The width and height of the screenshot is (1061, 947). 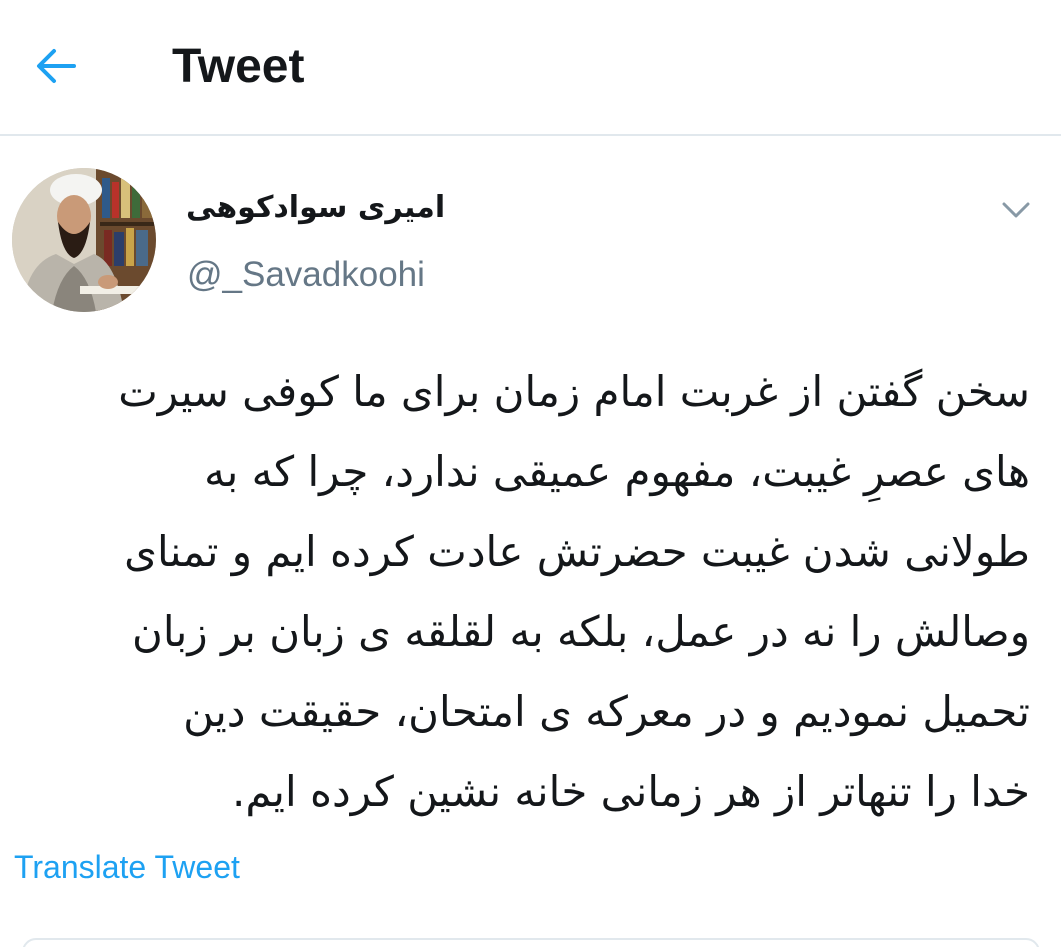 What do you see at coordinates (238, 66) in the screenshot?
I see `page-title: Tweet` at bounding box center [238, 66].